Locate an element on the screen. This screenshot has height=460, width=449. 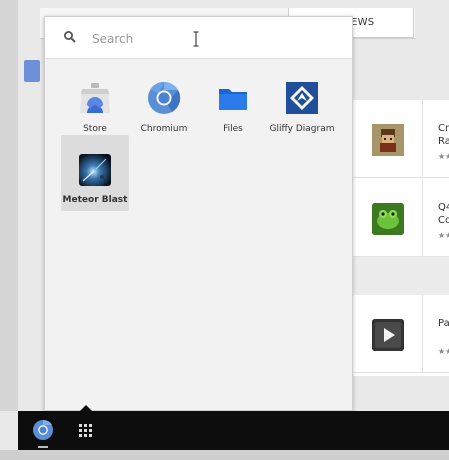
store-icon is located at coordinates (95, 98).